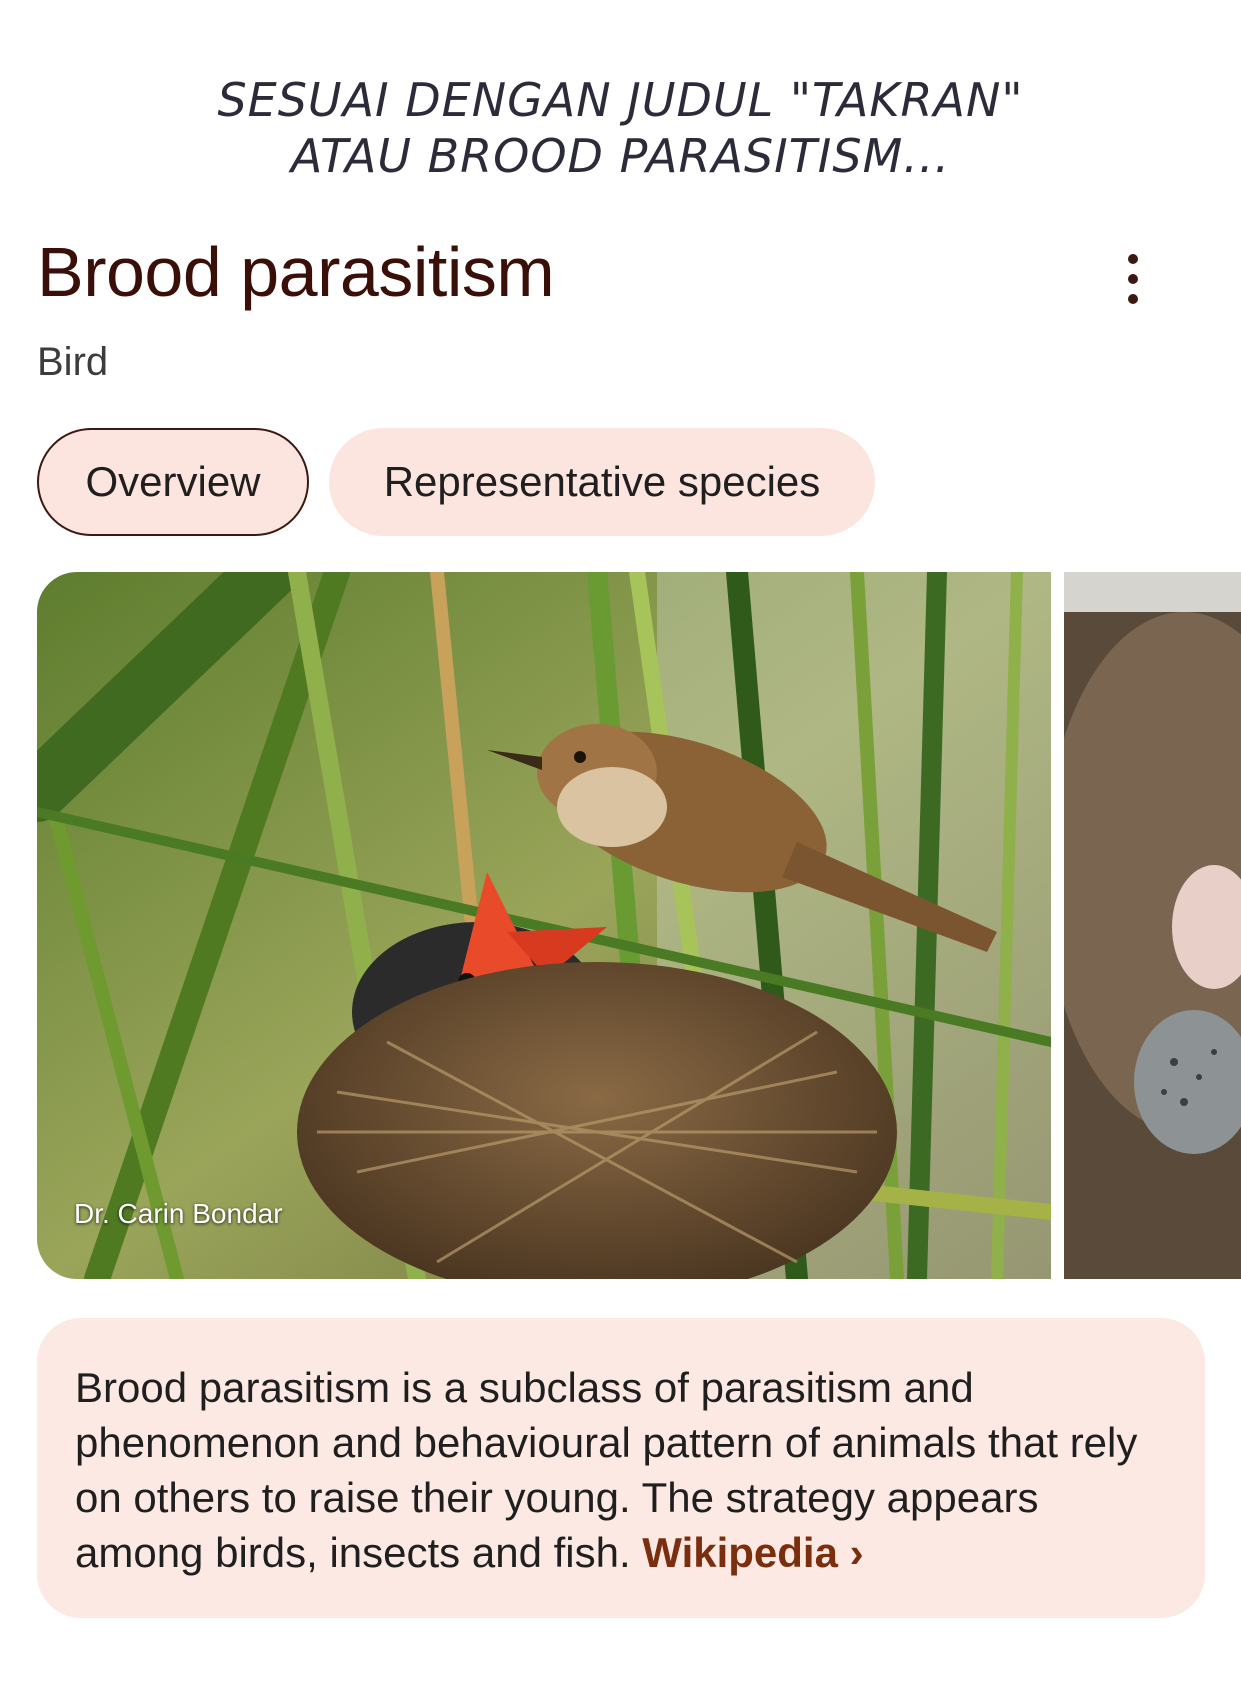  What do you see at coordinates (1133, 279) in the screenshot?
I see `more-vert-icon` at bounding box center [1133, 279].